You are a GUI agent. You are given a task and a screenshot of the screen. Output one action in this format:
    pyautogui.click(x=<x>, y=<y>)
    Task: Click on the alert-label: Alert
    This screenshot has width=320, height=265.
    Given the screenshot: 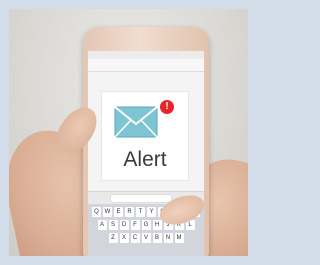 What is the action you would take?
    pyautogui.click(x=145, y=159)
    